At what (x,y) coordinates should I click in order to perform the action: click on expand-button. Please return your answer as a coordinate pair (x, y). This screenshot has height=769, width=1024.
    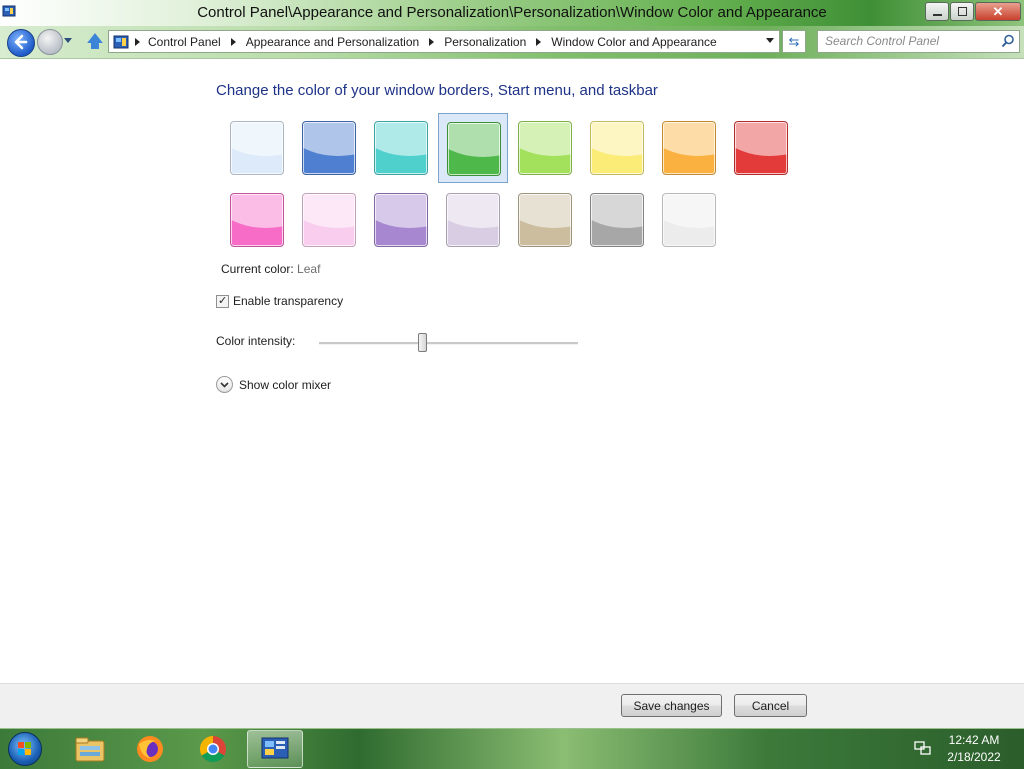
    Looking at the image, I should click on (224, 384).